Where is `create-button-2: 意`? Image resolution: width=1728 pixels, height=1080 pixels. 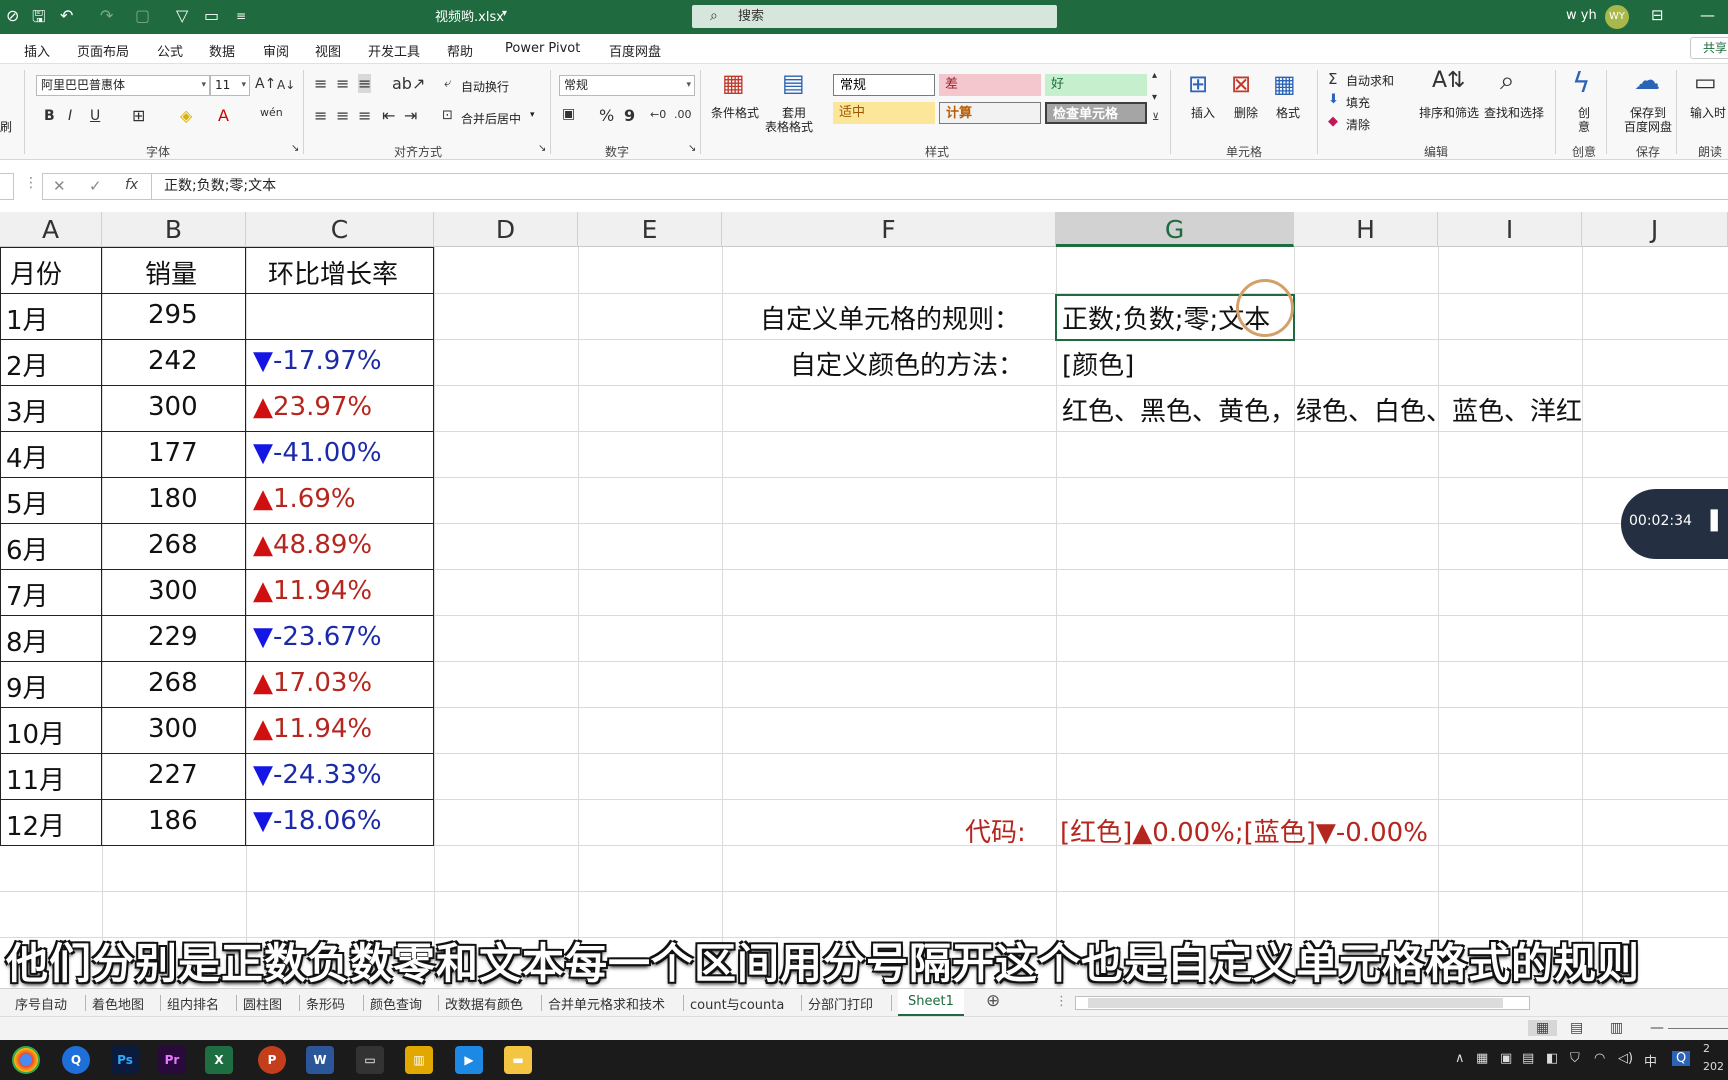 create-button-2: 意 is located at coordinates (1584, 126).